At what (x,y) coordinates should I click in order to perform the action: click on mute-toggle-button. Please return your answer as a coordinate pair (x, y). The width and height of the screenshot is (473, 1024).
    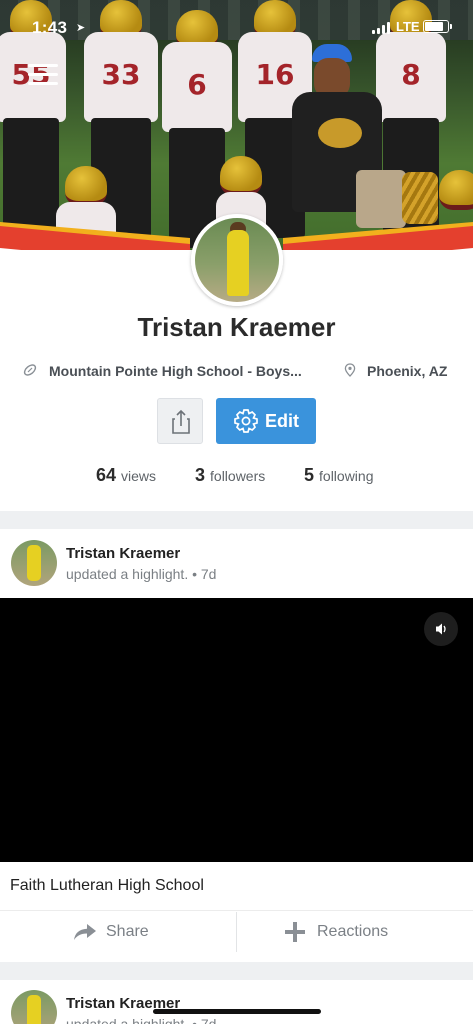
    Looking at the image, I should click on (441, 629).